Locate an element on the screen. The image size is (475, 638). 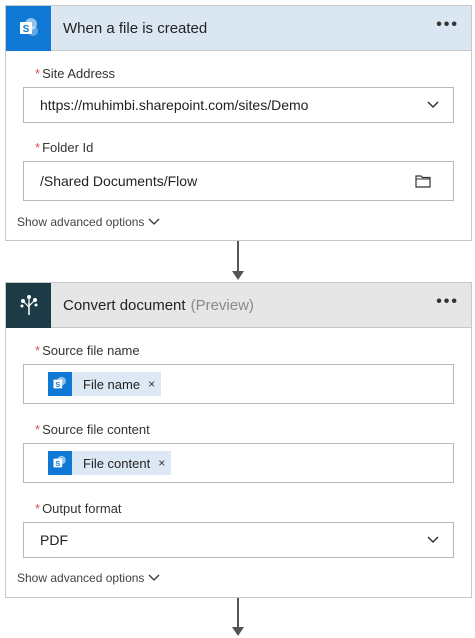
action-title: Convert document is located at coordinates (124, 305).